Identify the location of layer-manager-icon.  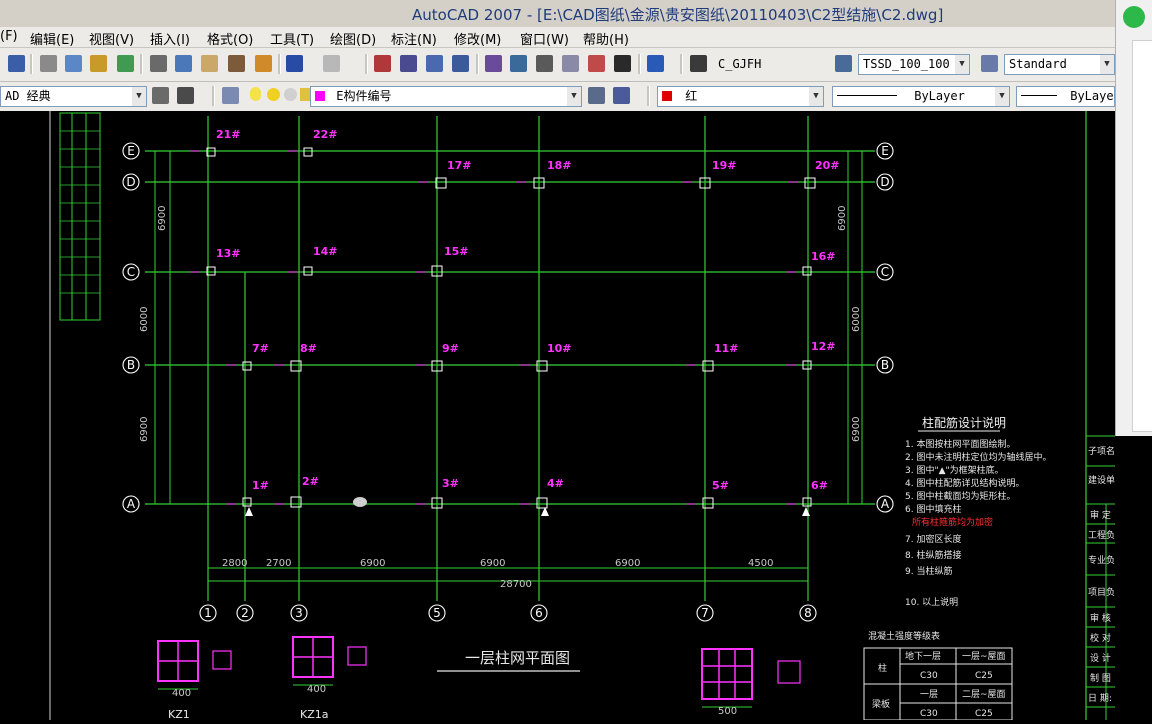
(230, 95).